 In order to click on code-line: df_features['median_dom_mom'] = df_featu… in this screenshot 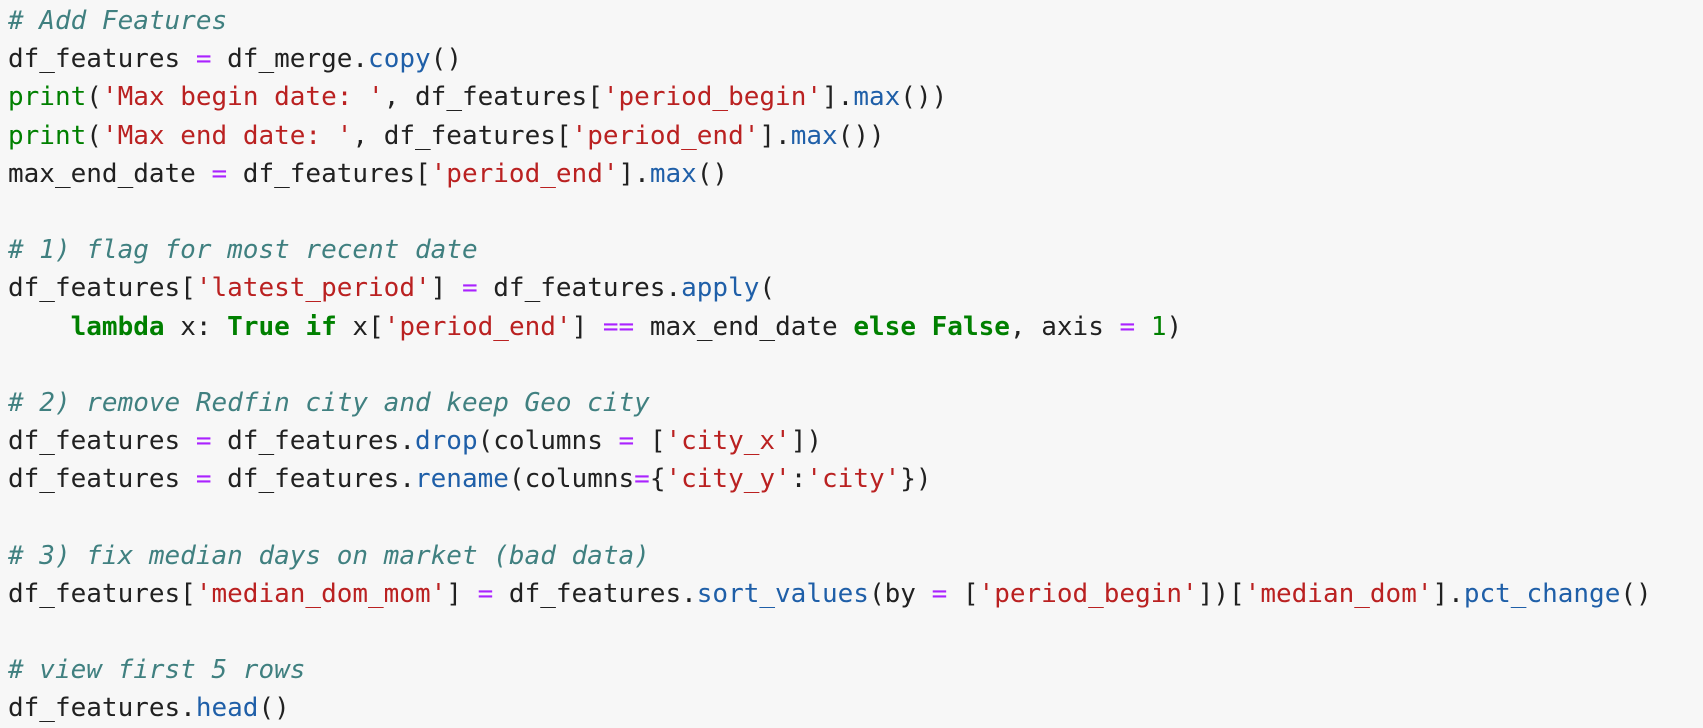, I will do `click(855, 594)`.